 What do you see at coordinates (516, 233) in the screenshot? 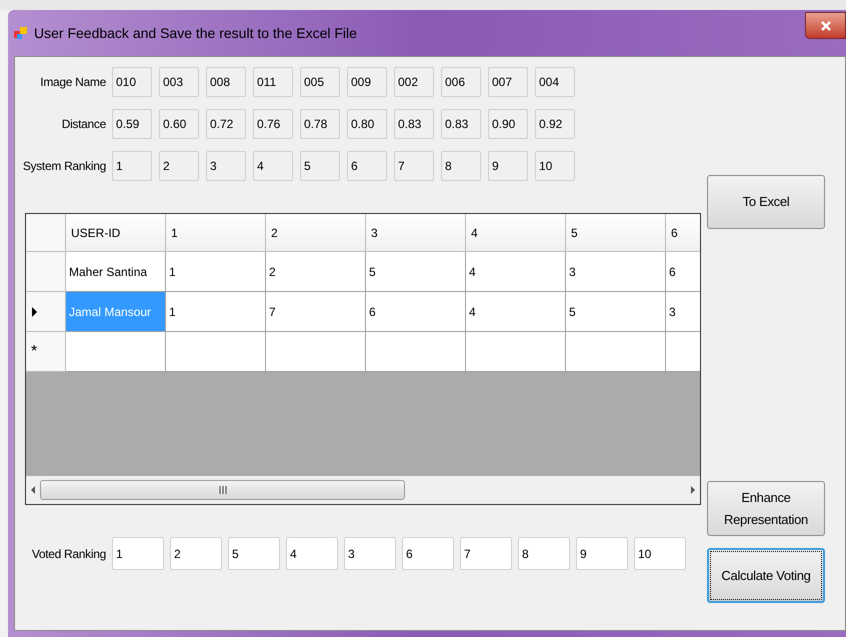
I see `column-header: 4` at bounding box center [516, 233].